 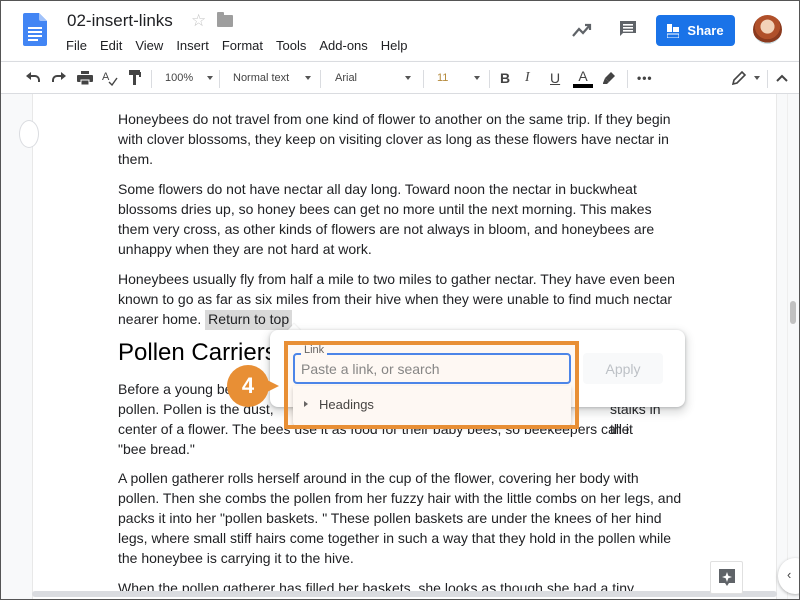 What do you see at coordinates (645, 78) in the screenshot?
I see `more-icon: •••` at bounding box center [645, 78].